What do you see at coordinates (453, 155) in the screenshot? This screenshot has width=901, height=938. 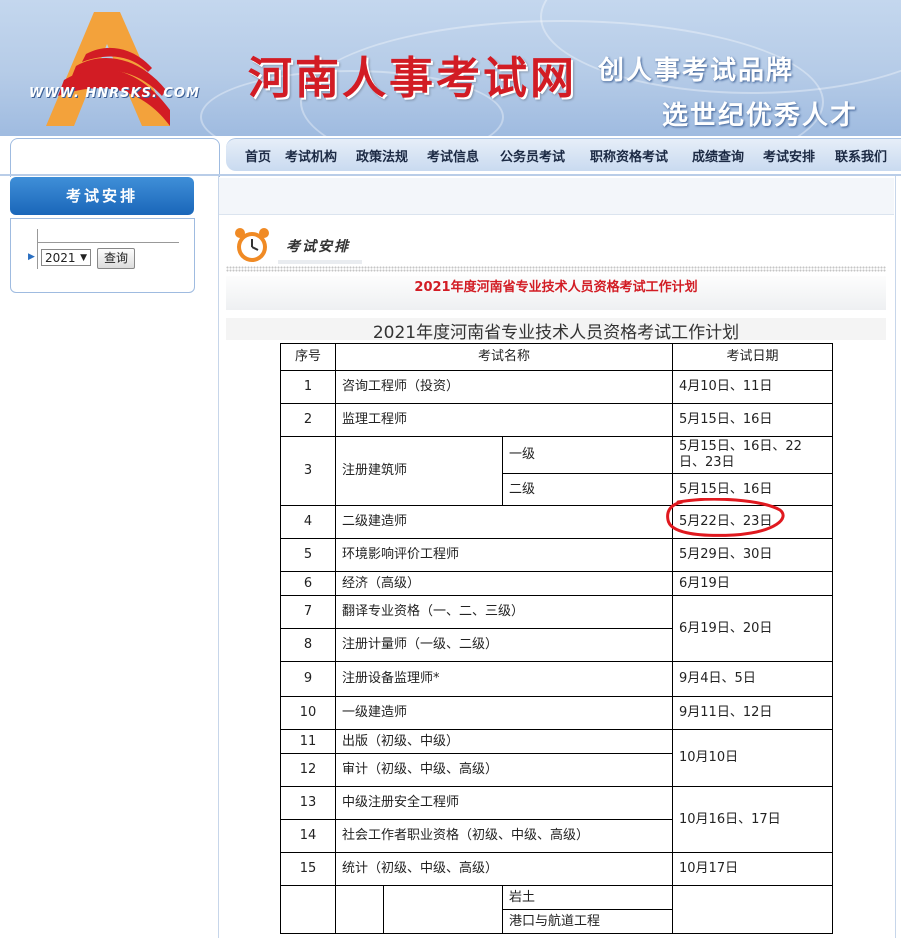 I see `nav-item-exam-info: 考试信息` at bounding box center [453, 155].